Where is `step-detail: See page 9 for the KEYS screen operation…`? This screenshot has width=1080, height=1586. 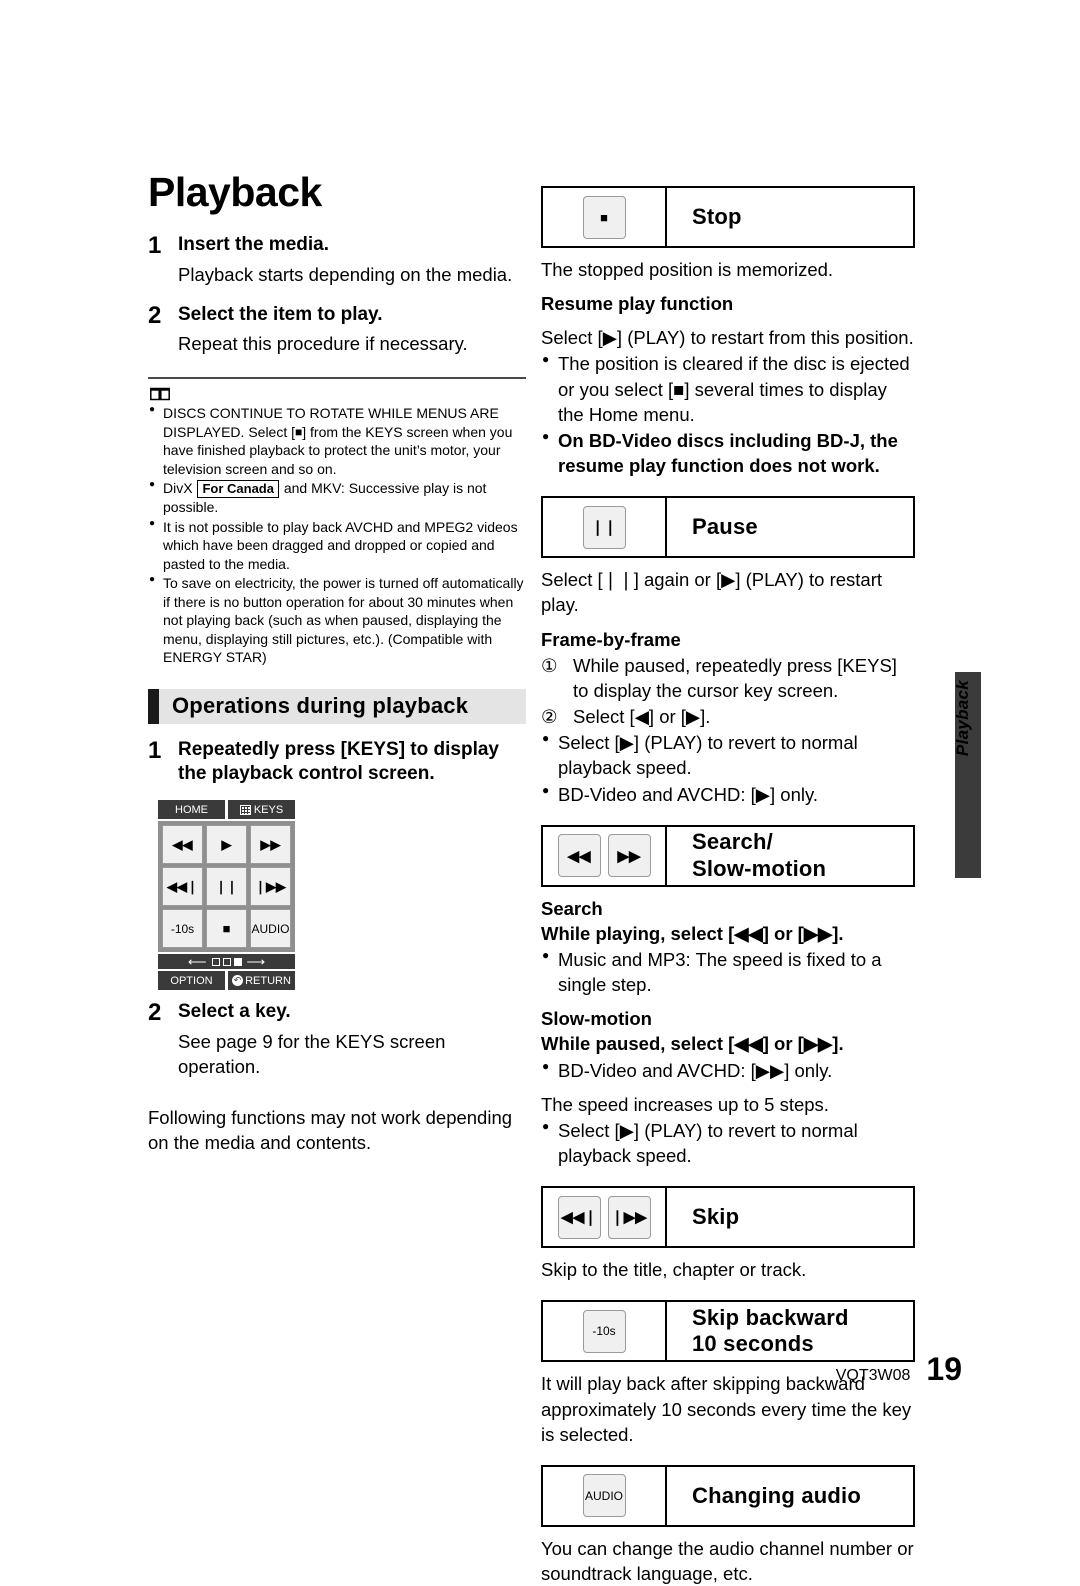
step-detail: See page 9 for the KEYS screen operation… is located at coordinates (312, 1053).